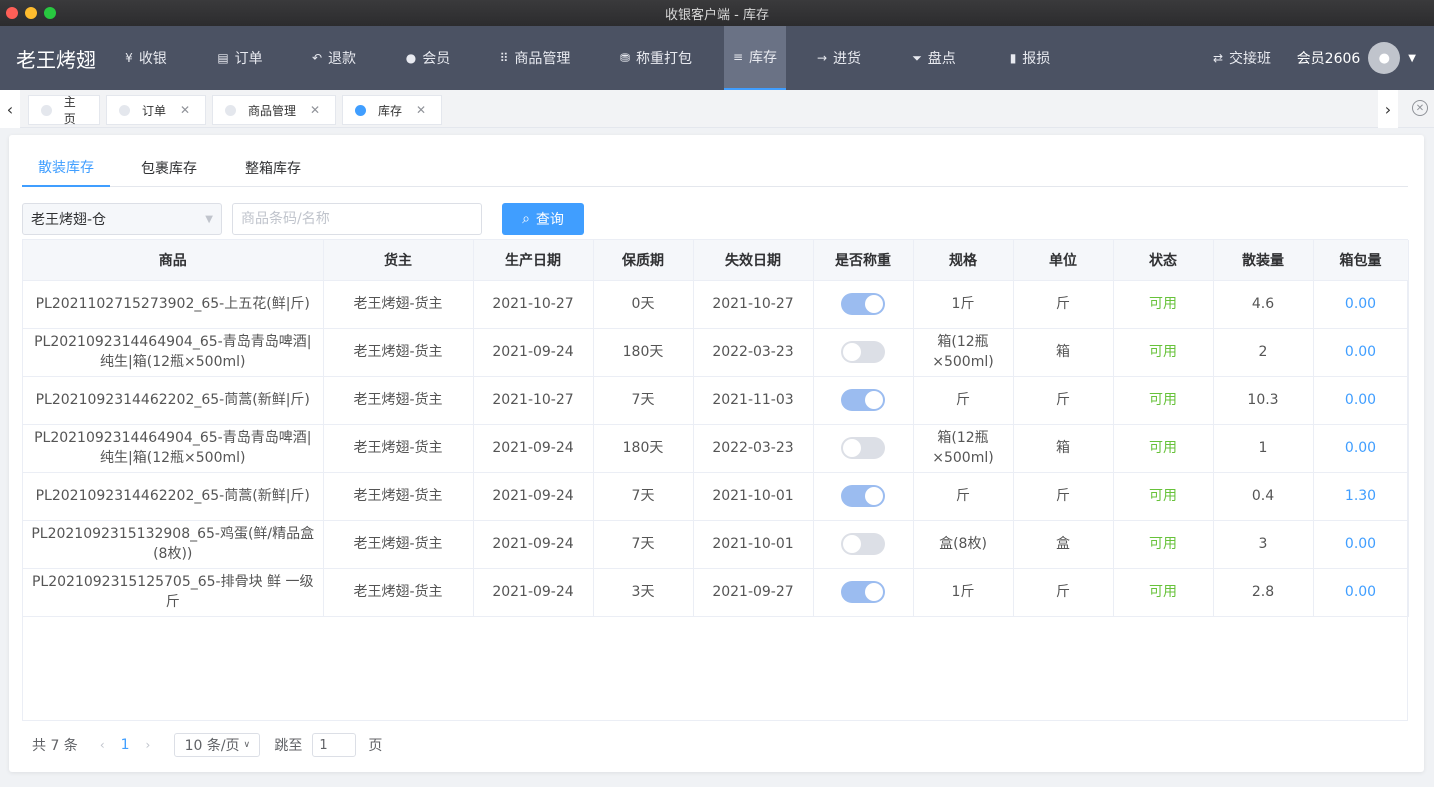 The height and width of the screenshot is (787, 1434). What do you see at coordinates (148, 745) in the screenshot?
I see `chevron-right-icon: ›` at bounding box center [148, 745].